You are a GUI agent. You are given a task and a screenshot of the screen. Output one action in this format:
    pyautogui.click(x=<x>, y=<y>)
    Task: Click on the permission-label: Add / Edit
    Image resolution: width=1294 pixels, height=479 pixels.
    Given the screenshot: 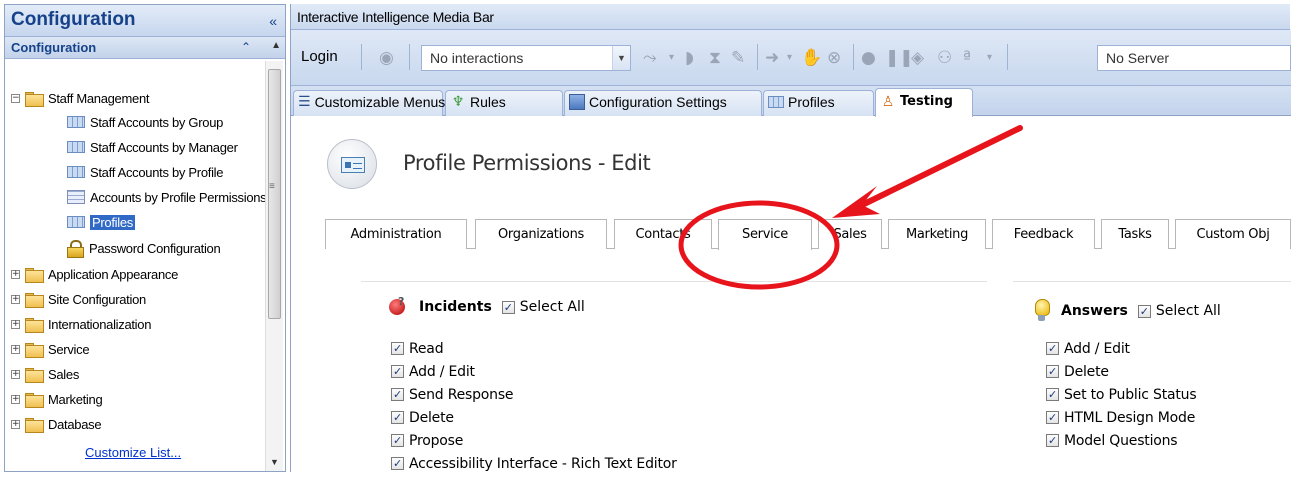 What is the action you would take?
    pyautogui.click(x=1097, y=348)
    